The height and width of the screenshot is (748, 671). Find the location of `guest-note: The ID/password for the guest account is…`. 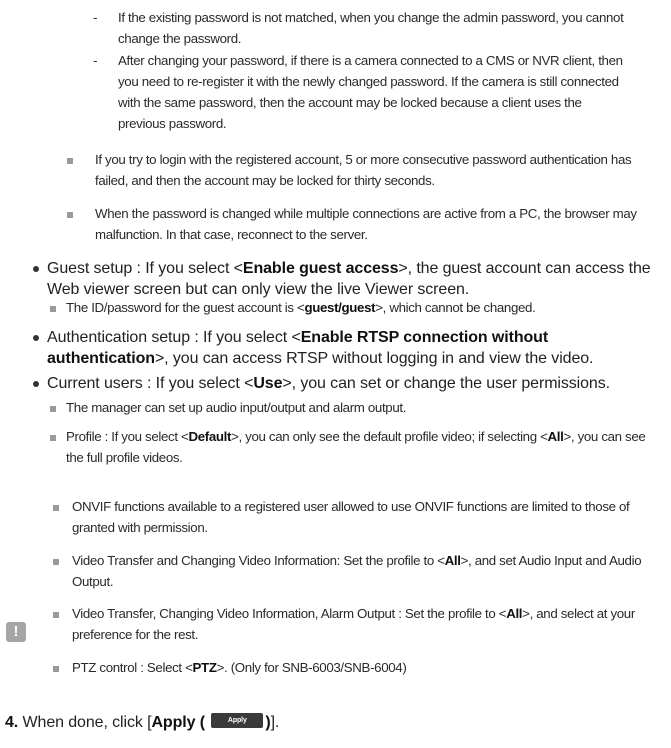

guest-note: The ID/password for the guest account is… is located at coordinates (301, 307).